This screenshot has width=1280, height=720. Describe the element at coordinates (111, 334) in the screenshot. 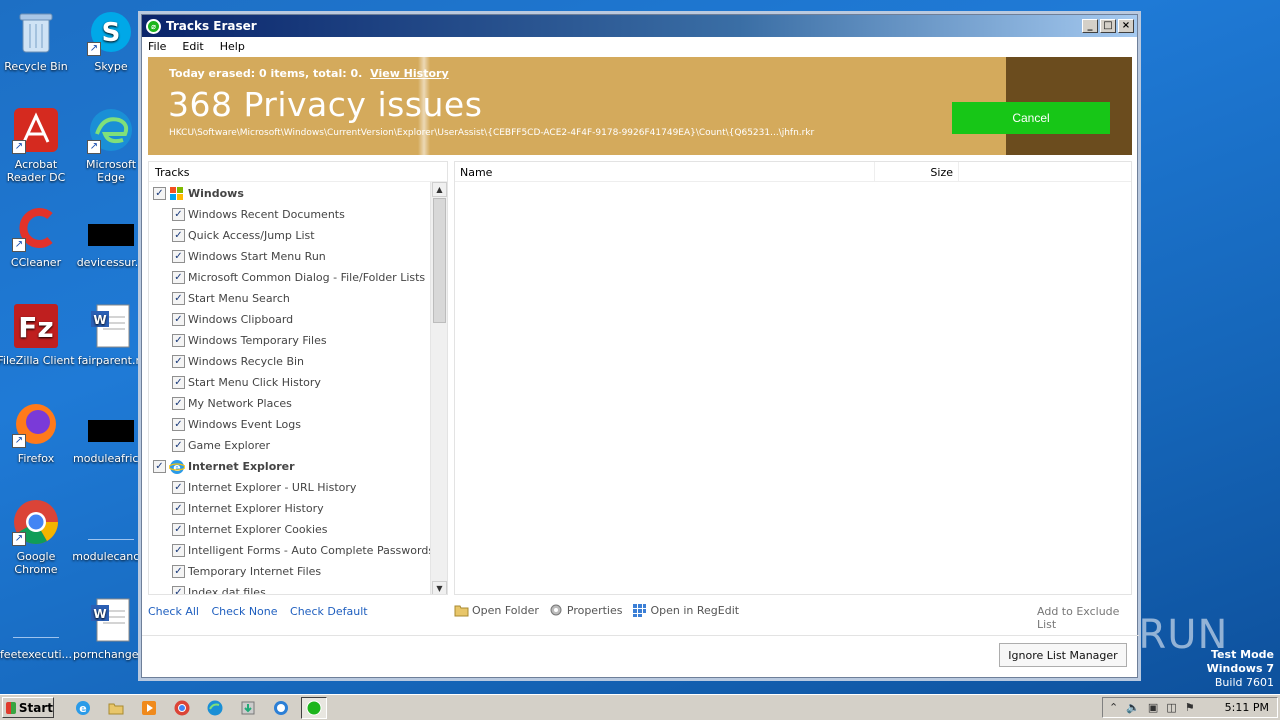

I see `desktop-icon-fairparent: W fairparent.rt` at that location.